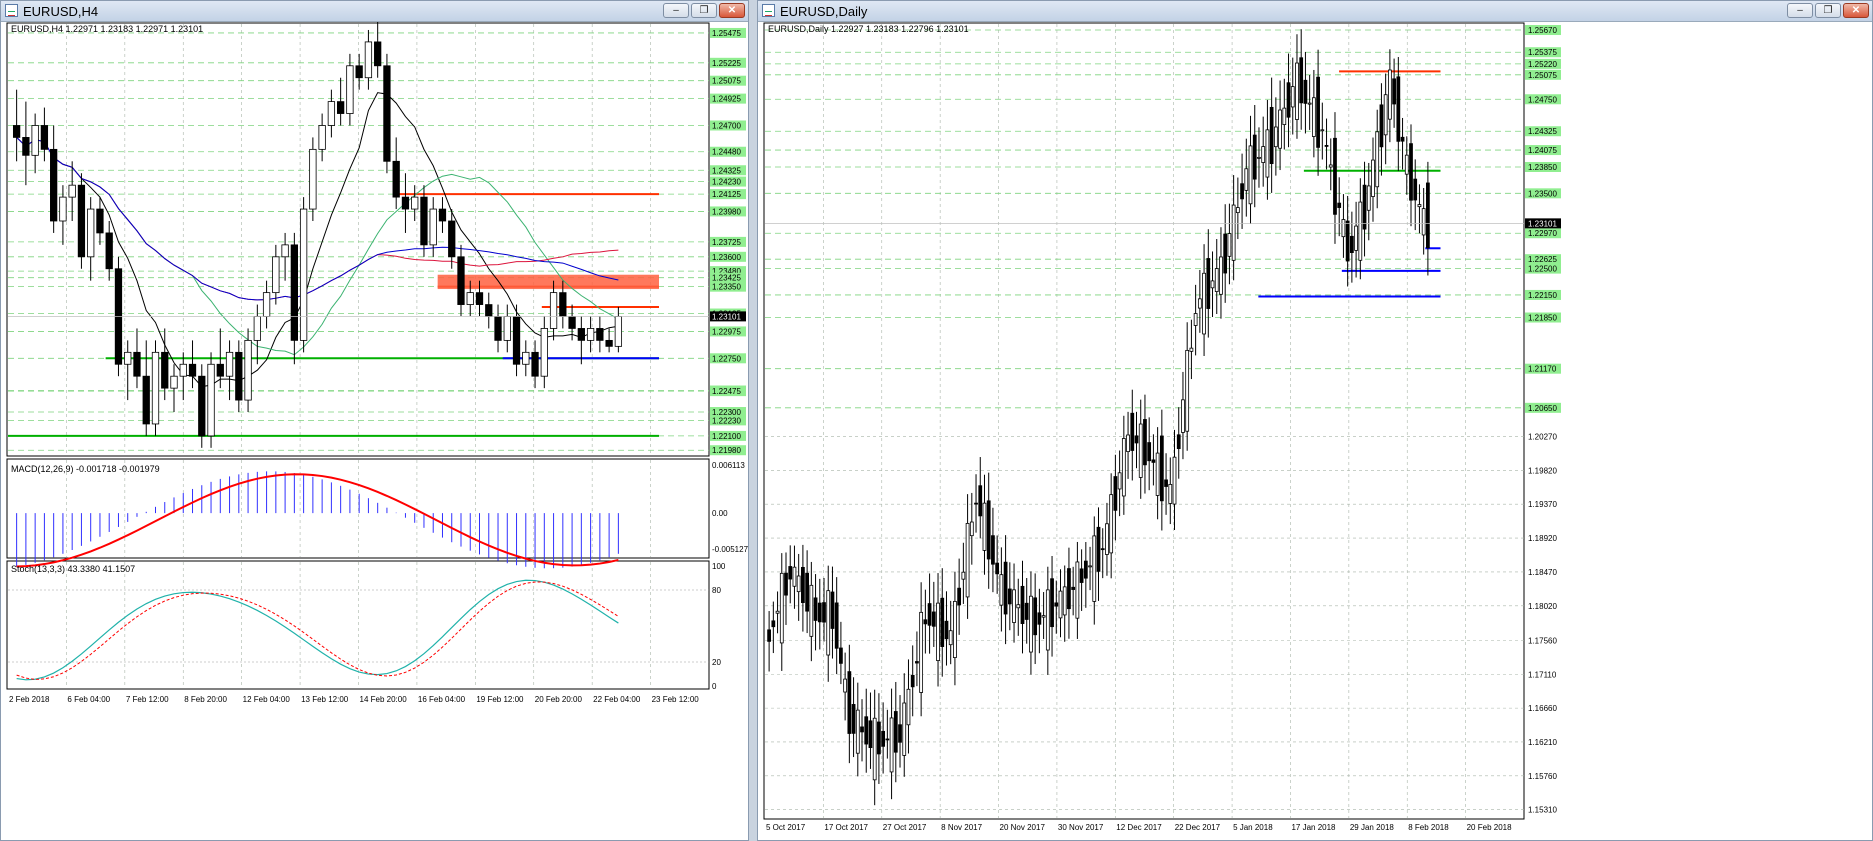  Describe the element at coordinates (11, 10) in the screenshot. I see `chart-window-icon` at that location.